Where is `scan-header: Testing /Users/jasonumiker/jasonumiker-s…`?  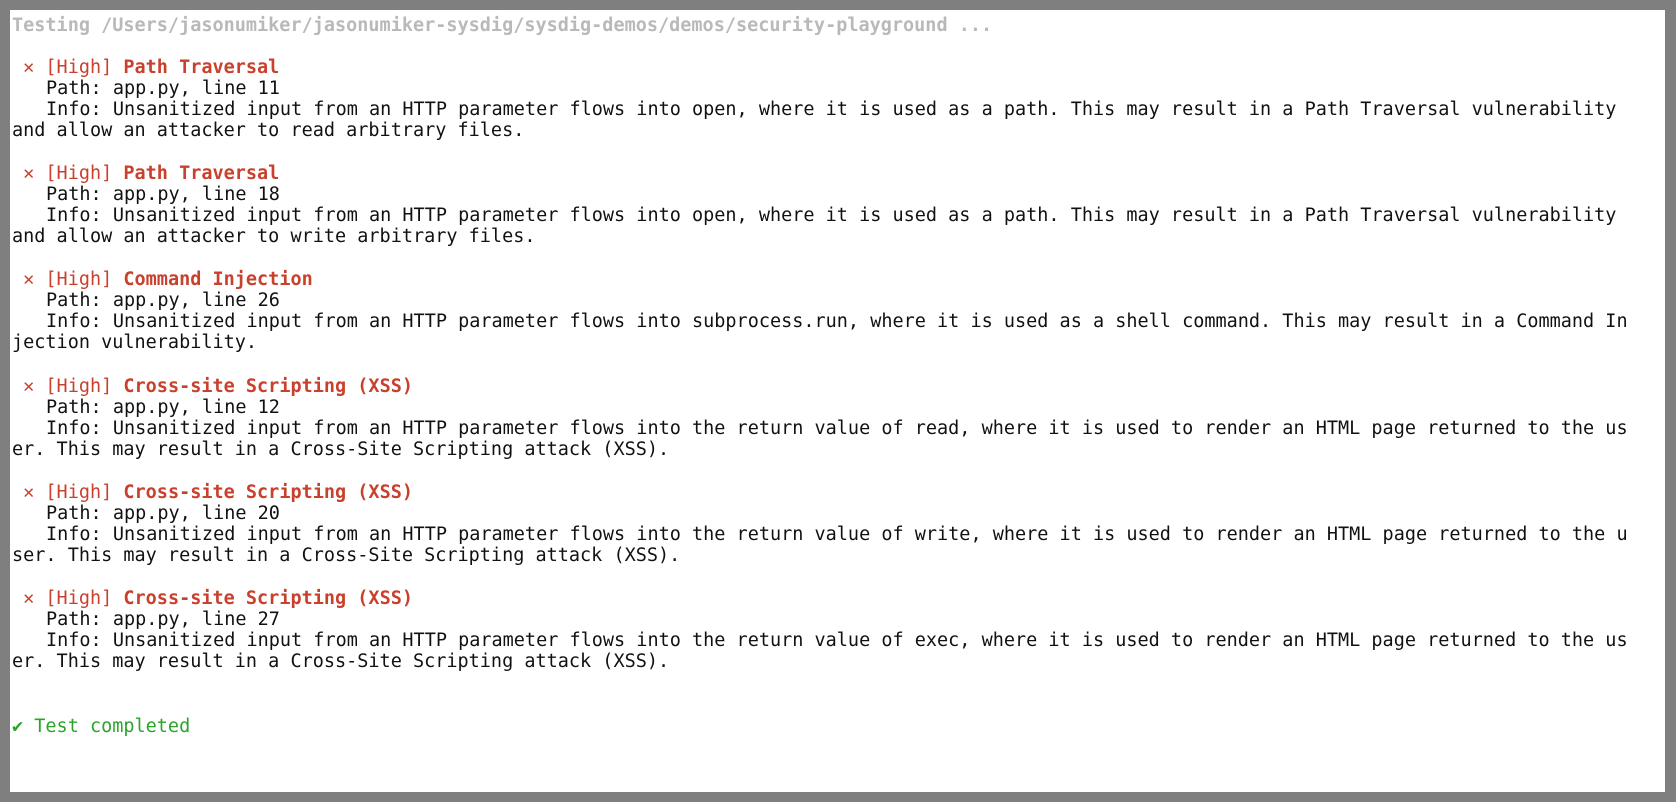
scan-header: Testing /Users/jasonumiker/jasonumiker-s… is located at coordinates (502, 25).